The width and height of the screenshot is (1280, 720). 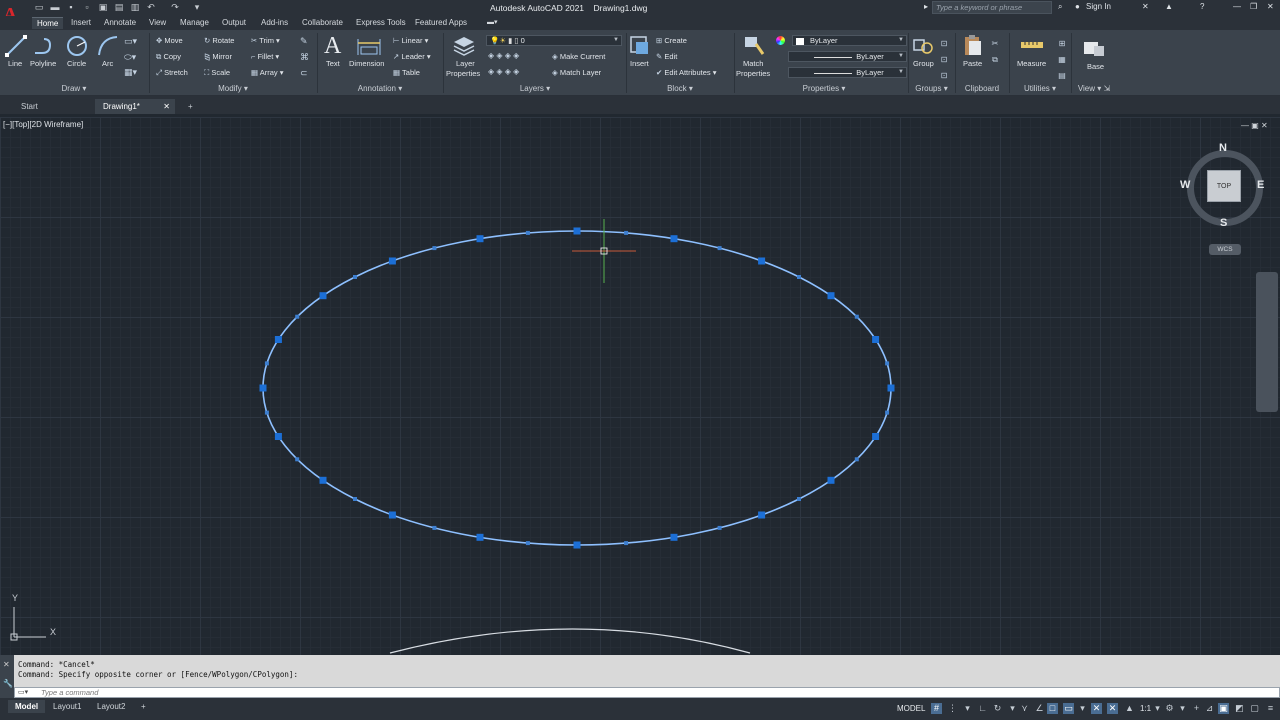 I want to click on match-properties-label-2: Properties, so click(x=753, y=73).